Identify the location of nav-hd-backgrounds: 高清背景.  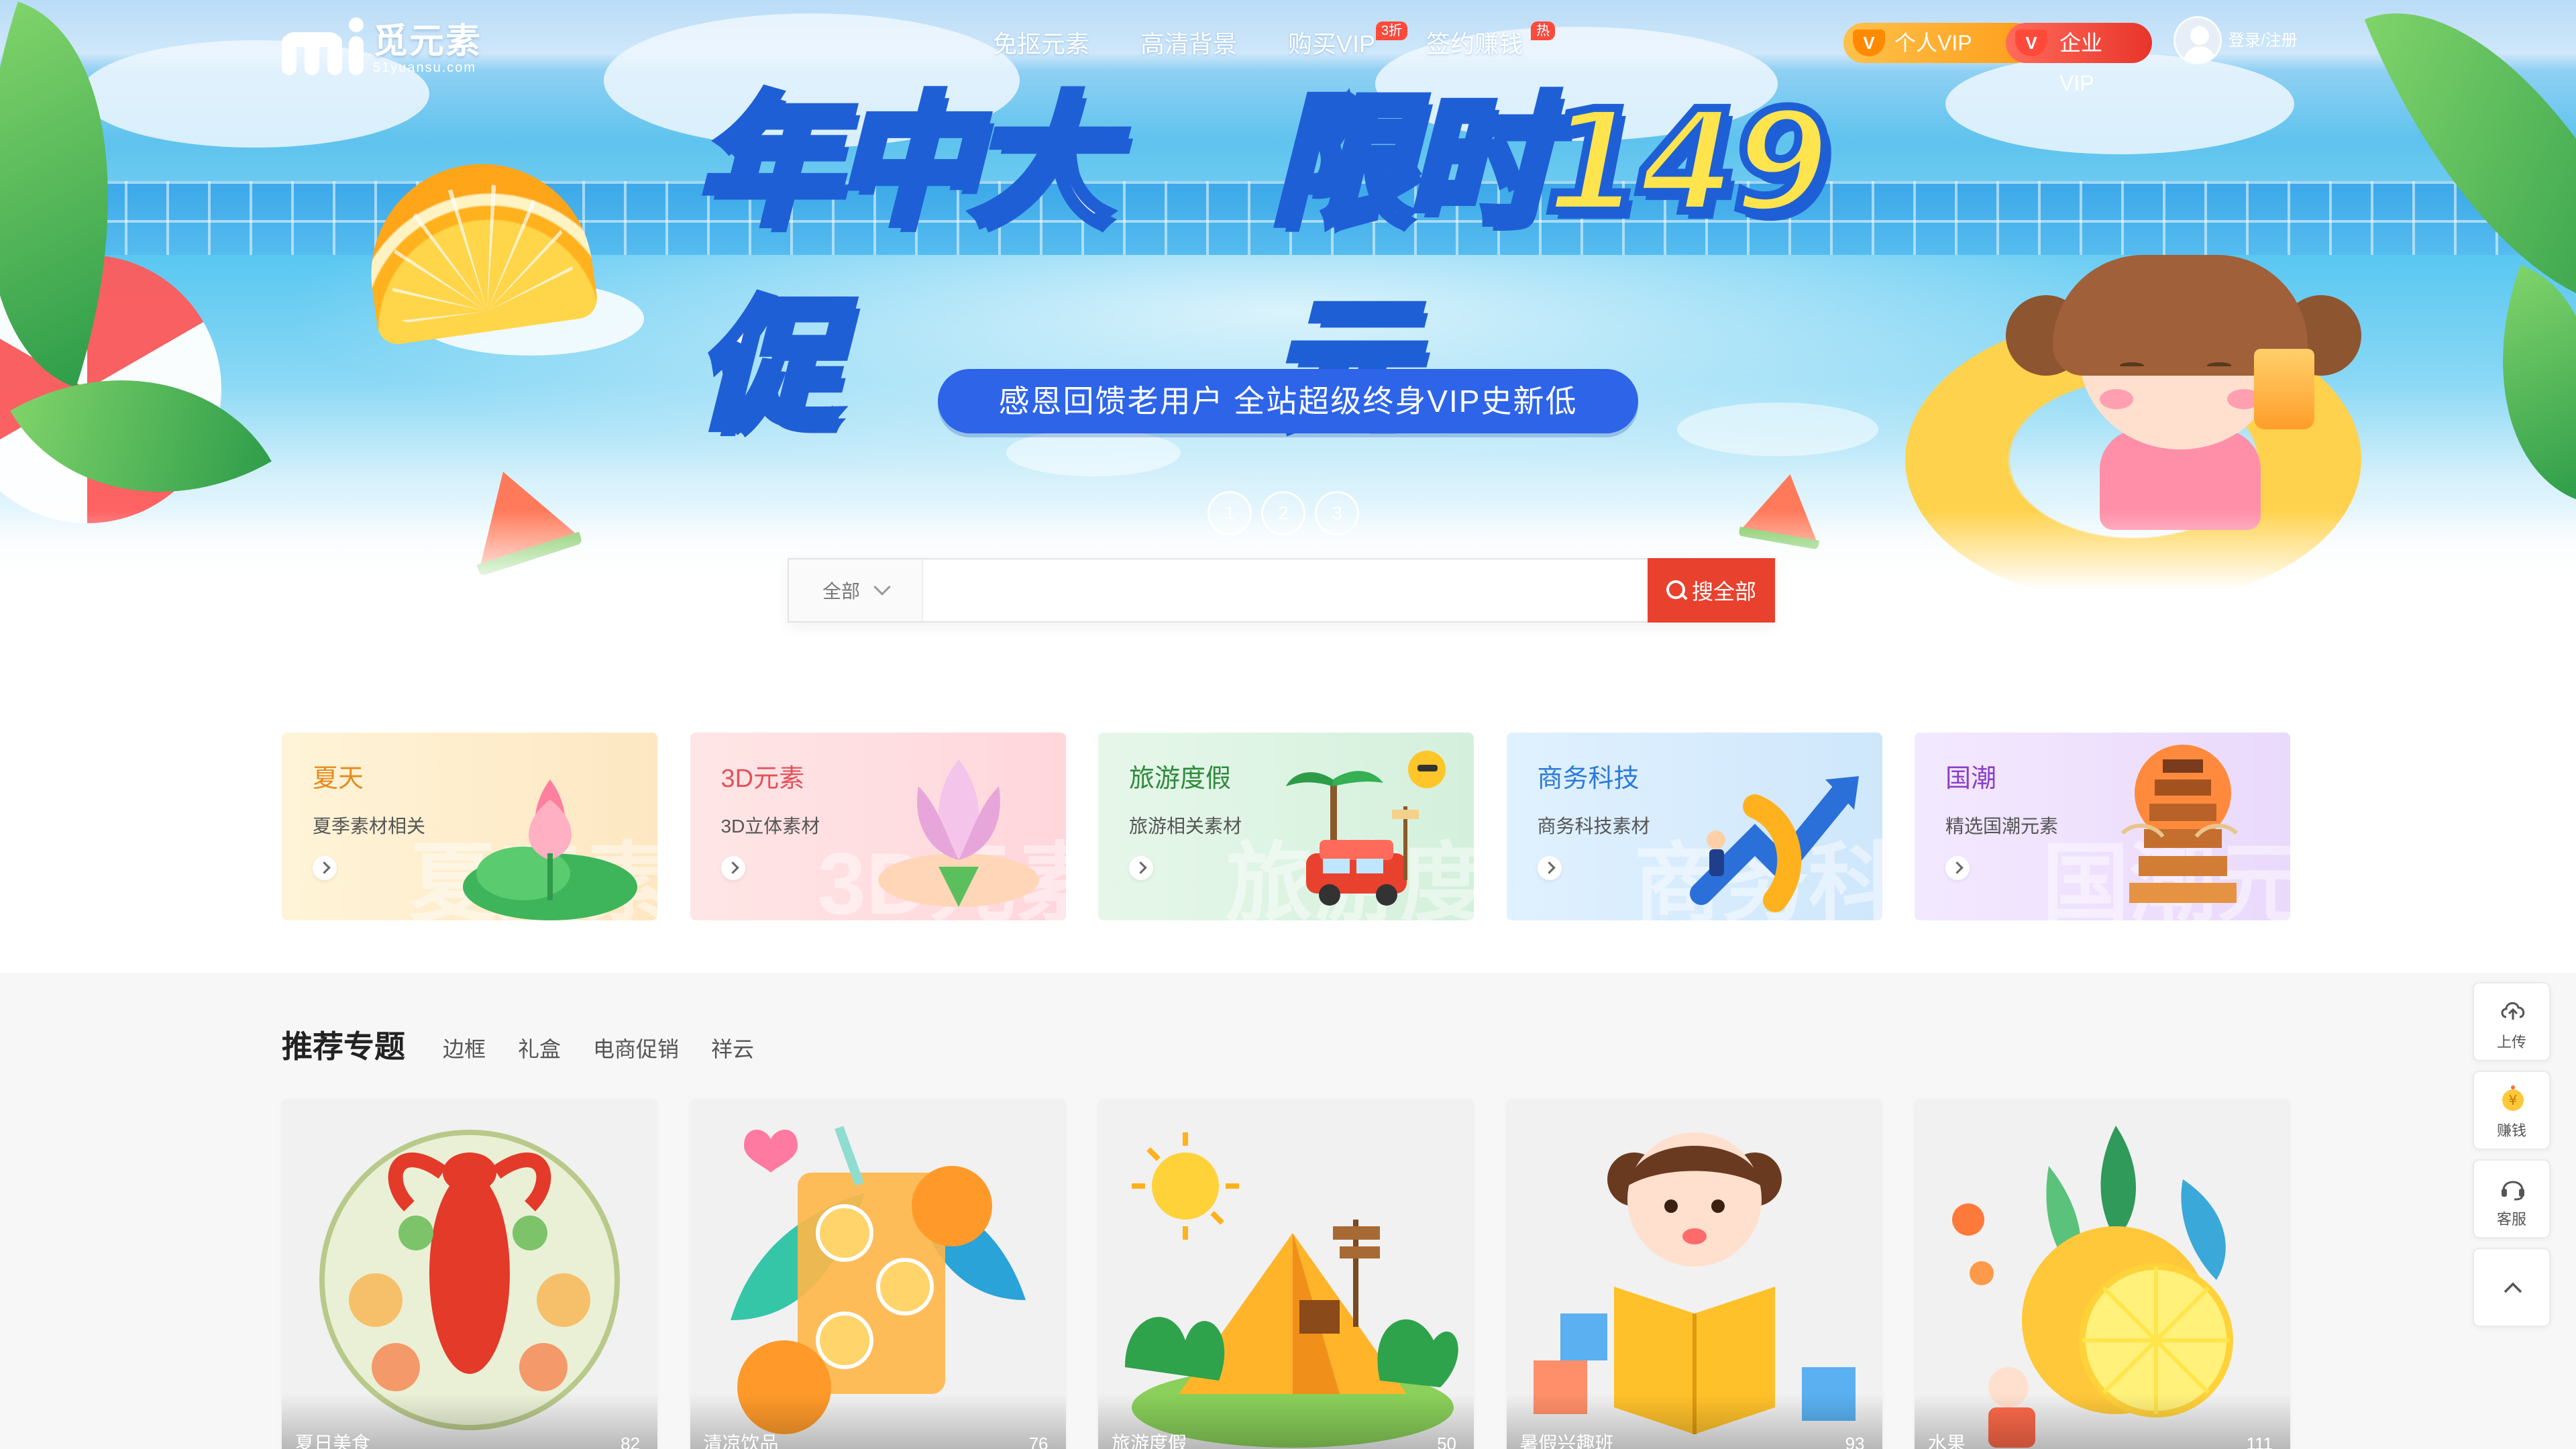
(1188, 44).